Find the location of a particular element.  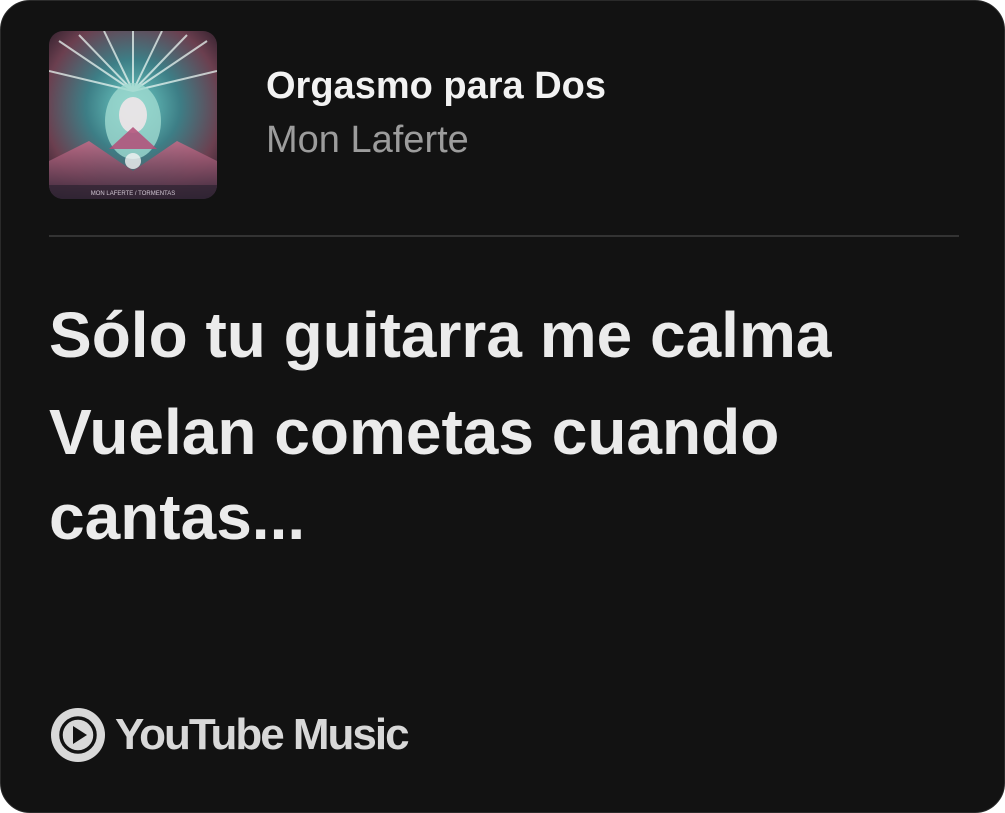

divider is located at coordinates (504, 236).